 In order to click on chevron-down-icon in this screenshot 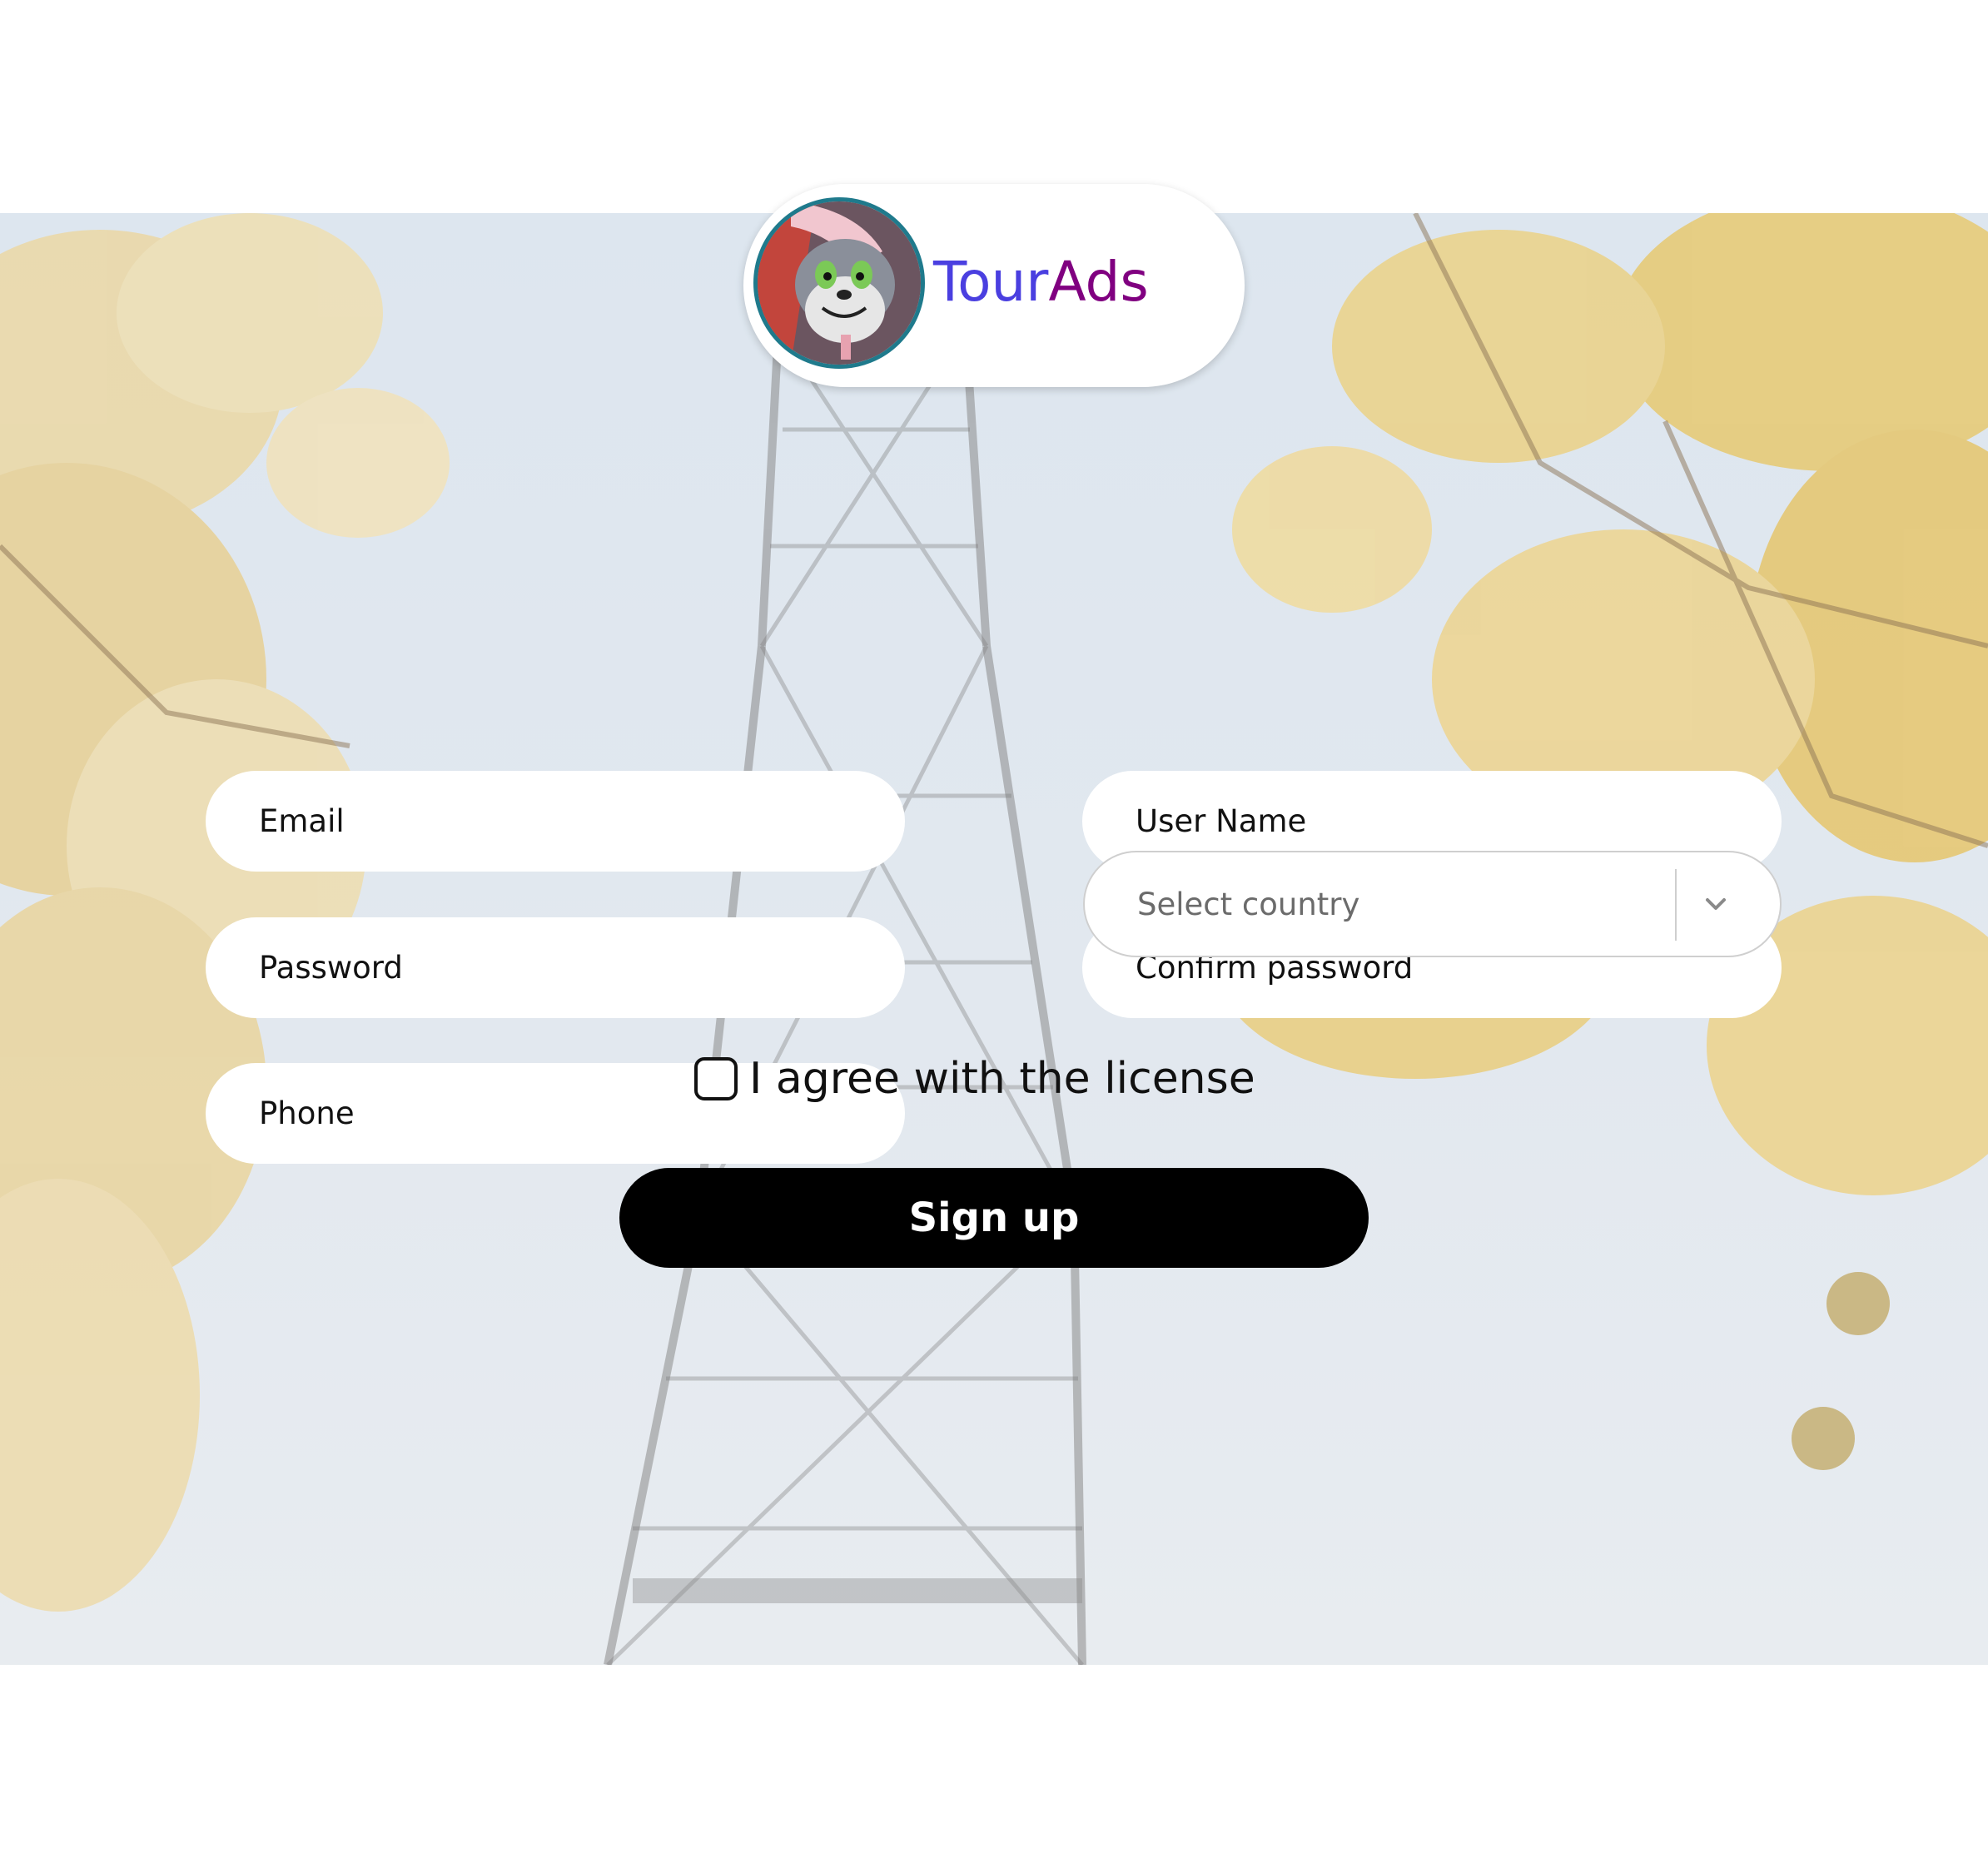, I will do `click(1716, 904)`.